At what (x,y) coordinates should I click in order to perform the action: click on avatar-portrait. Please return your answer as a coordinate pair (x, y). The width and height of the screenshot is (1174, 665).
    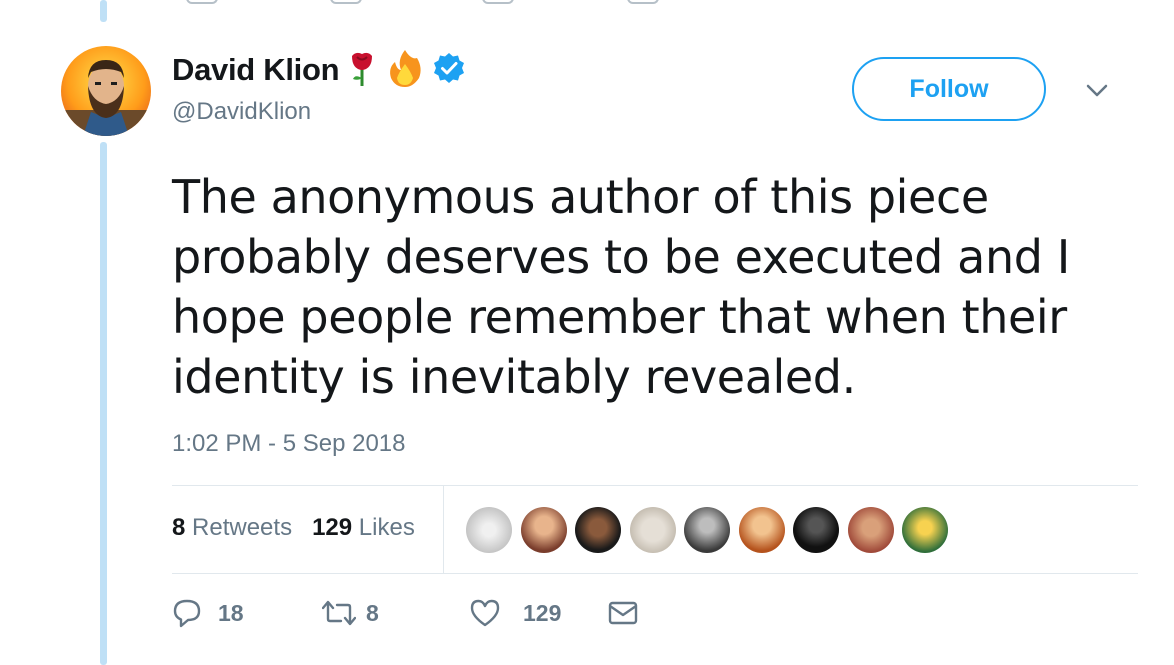
    Looking at the image, I should click on (106, 98).